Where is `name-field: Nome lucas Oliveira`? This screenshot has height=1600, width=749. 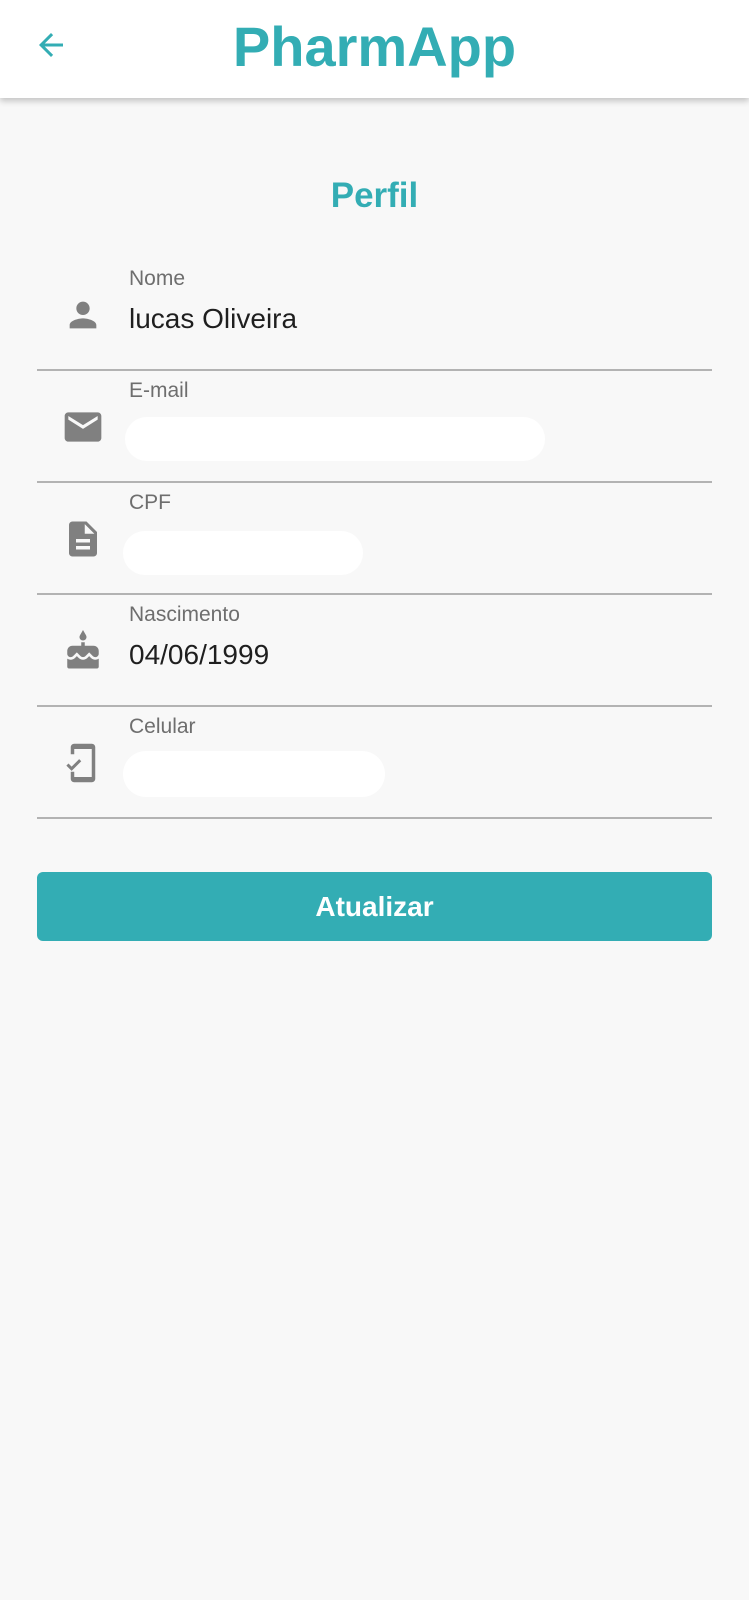 name-field: Nome lucas Oliveira is located at coordinates (374, 315).